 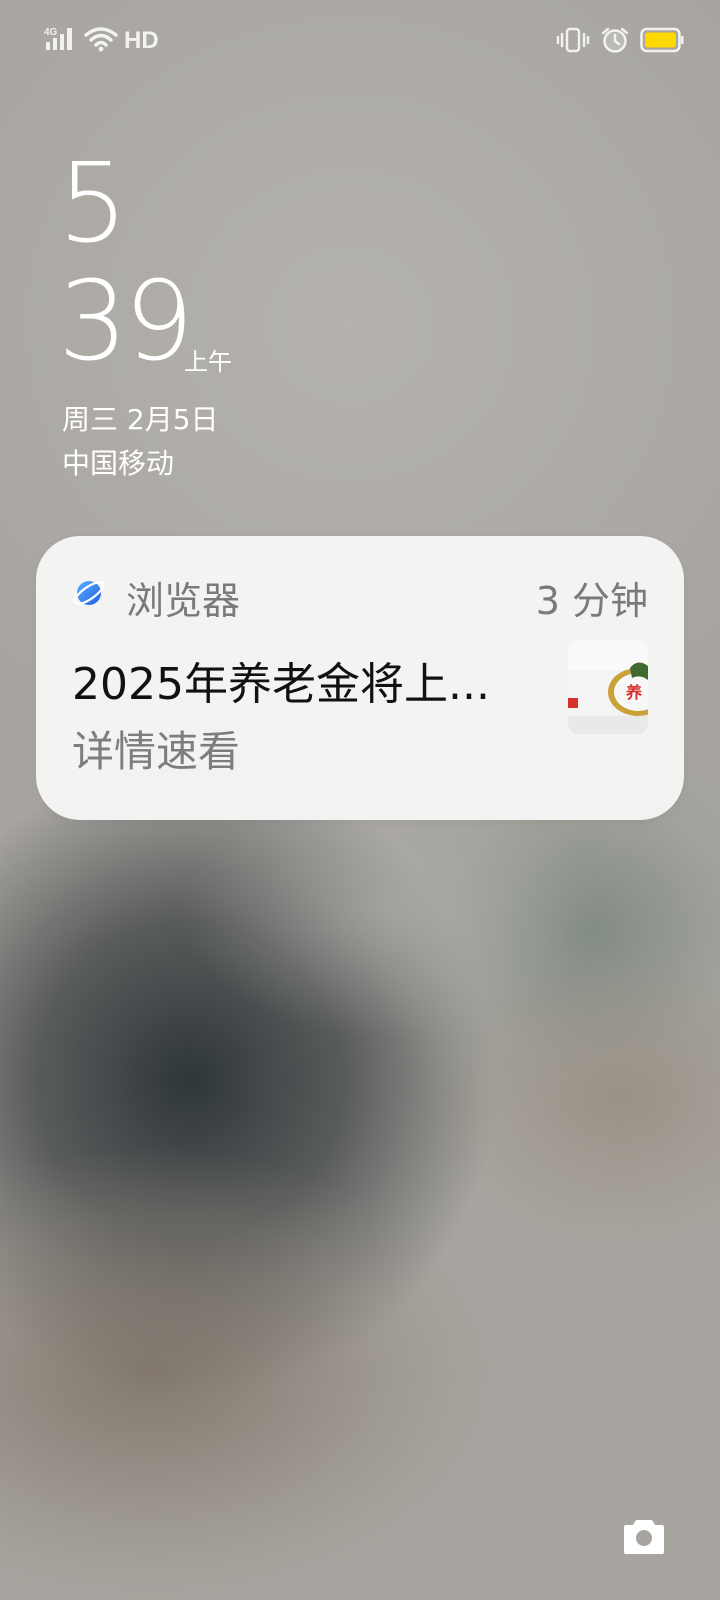 What do you see at coordinates (573, 42) in the screenshot?
I see `vibrate-icon` at bounding box center [573, 42].